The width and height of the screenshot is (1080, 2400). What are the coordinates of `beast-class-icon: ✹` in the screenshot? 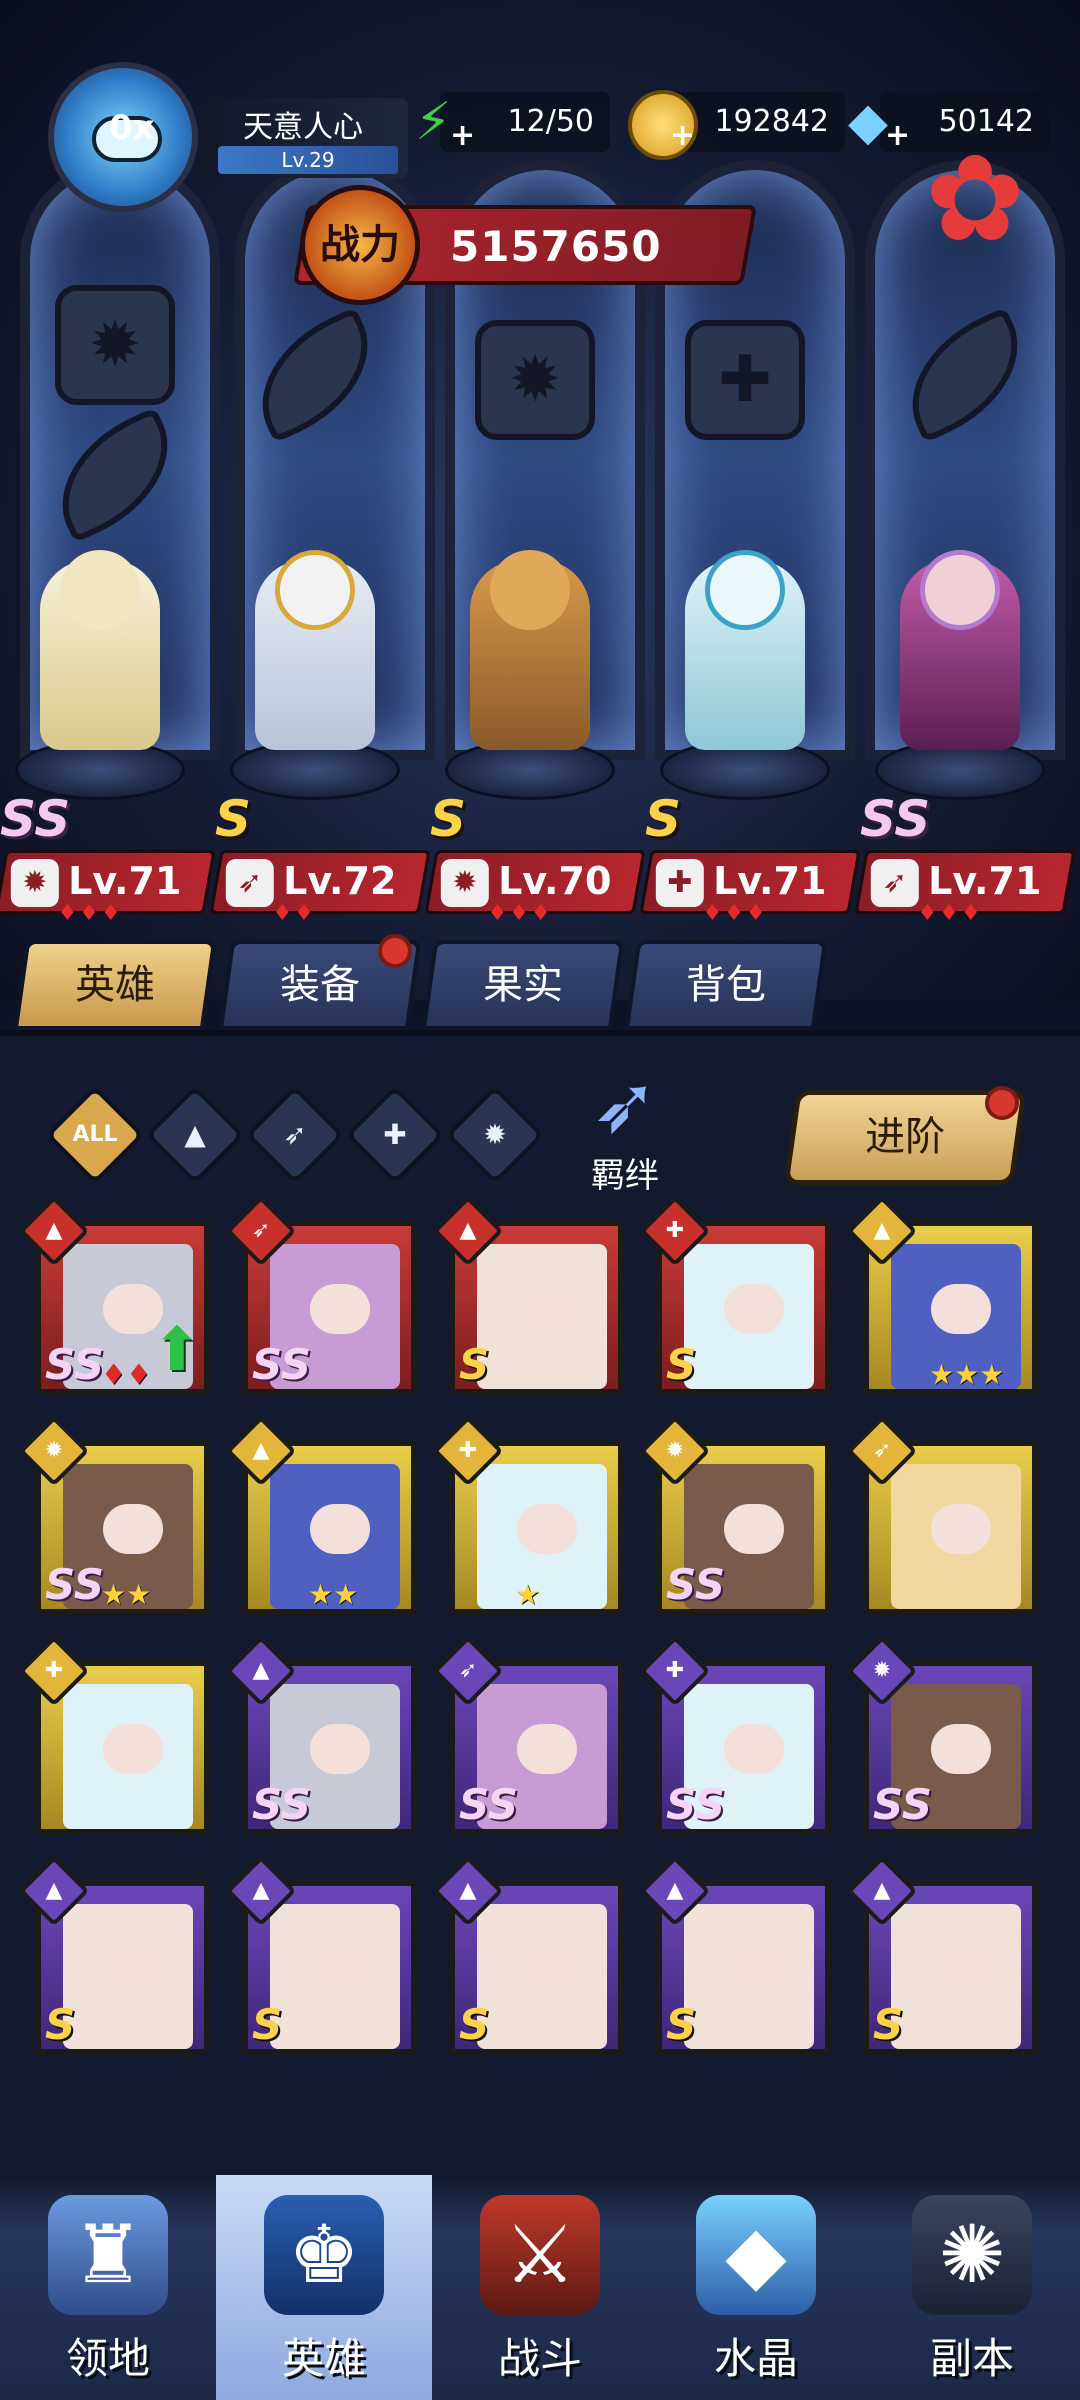 It's located at (464, 883).